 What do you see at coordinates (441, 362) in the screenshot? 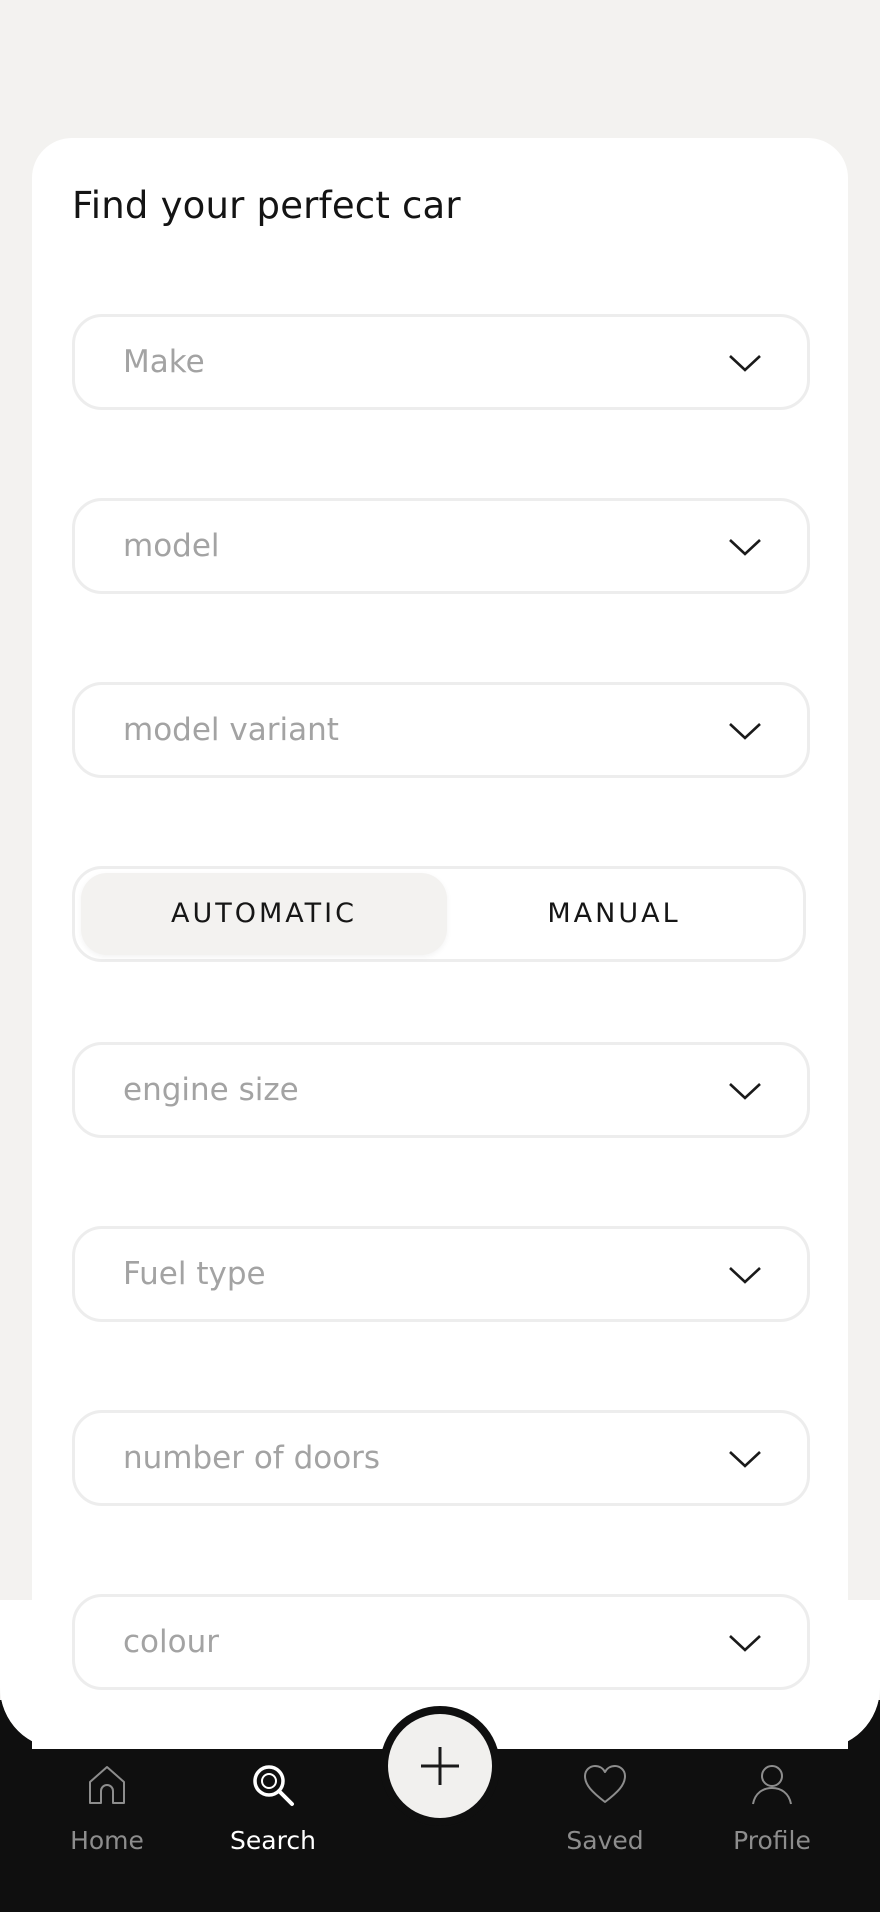
I see `make-dropdown: Make` at bounding box center [441, 362].